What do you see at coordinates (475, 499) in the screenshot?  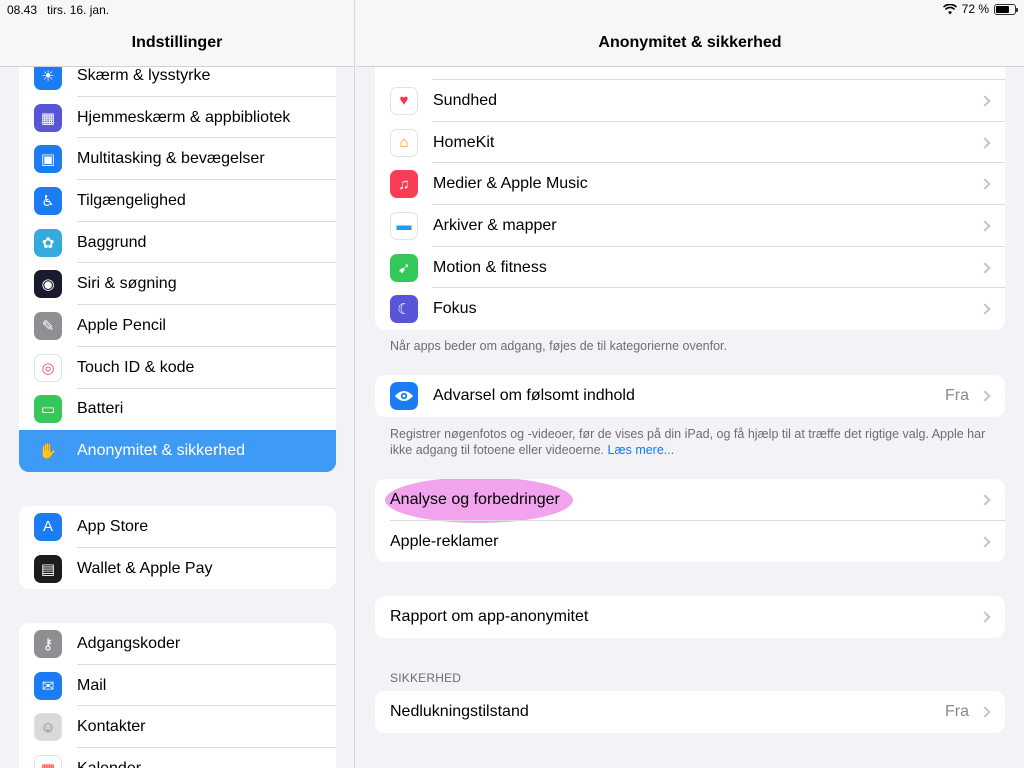 I see `row-label: Analyse og forbedringer` at bounding box center [475, 499].